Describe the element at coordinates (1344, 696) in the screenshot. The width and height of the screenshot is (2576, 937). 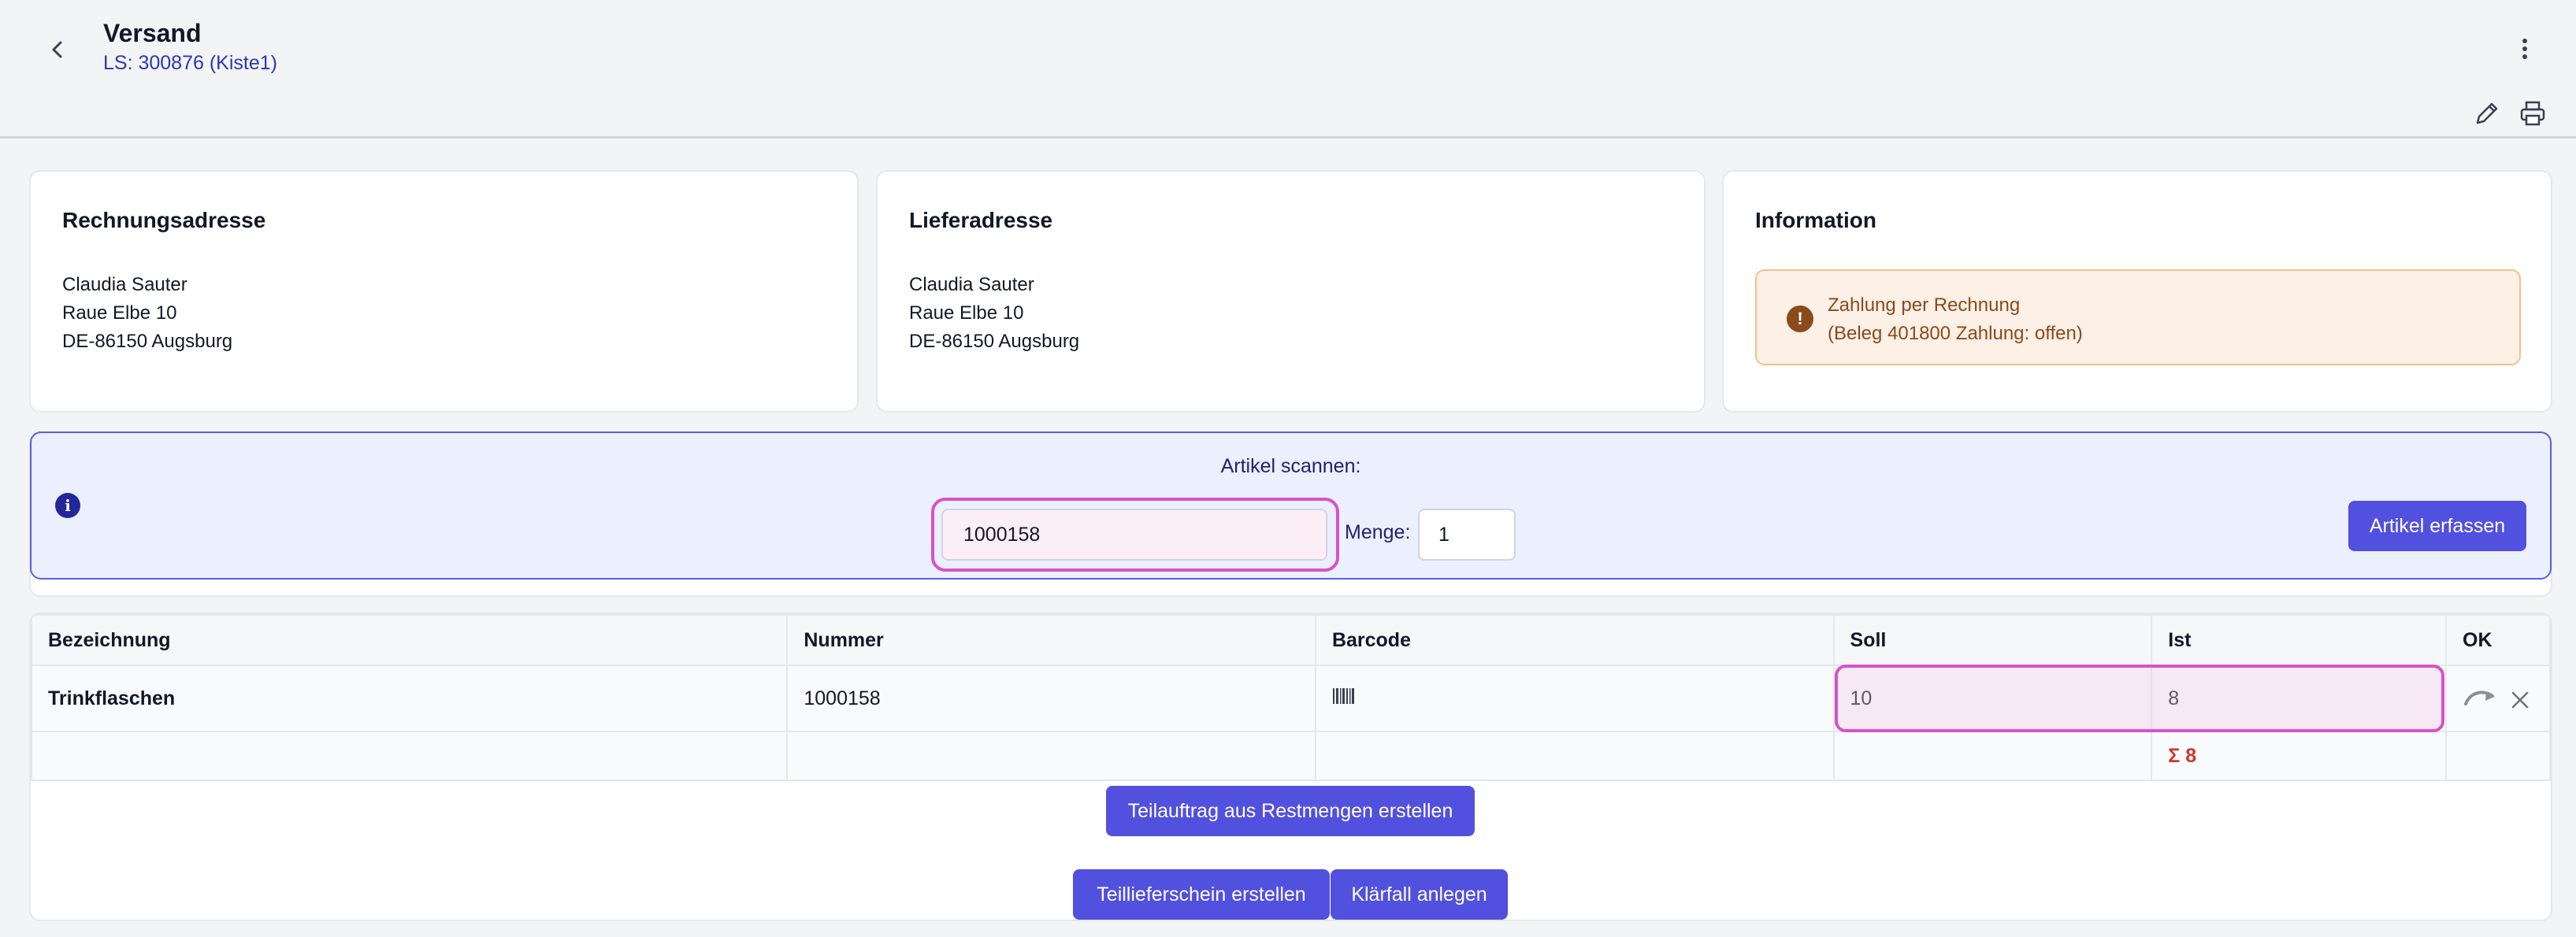
I see `barcode-icon` at that location.